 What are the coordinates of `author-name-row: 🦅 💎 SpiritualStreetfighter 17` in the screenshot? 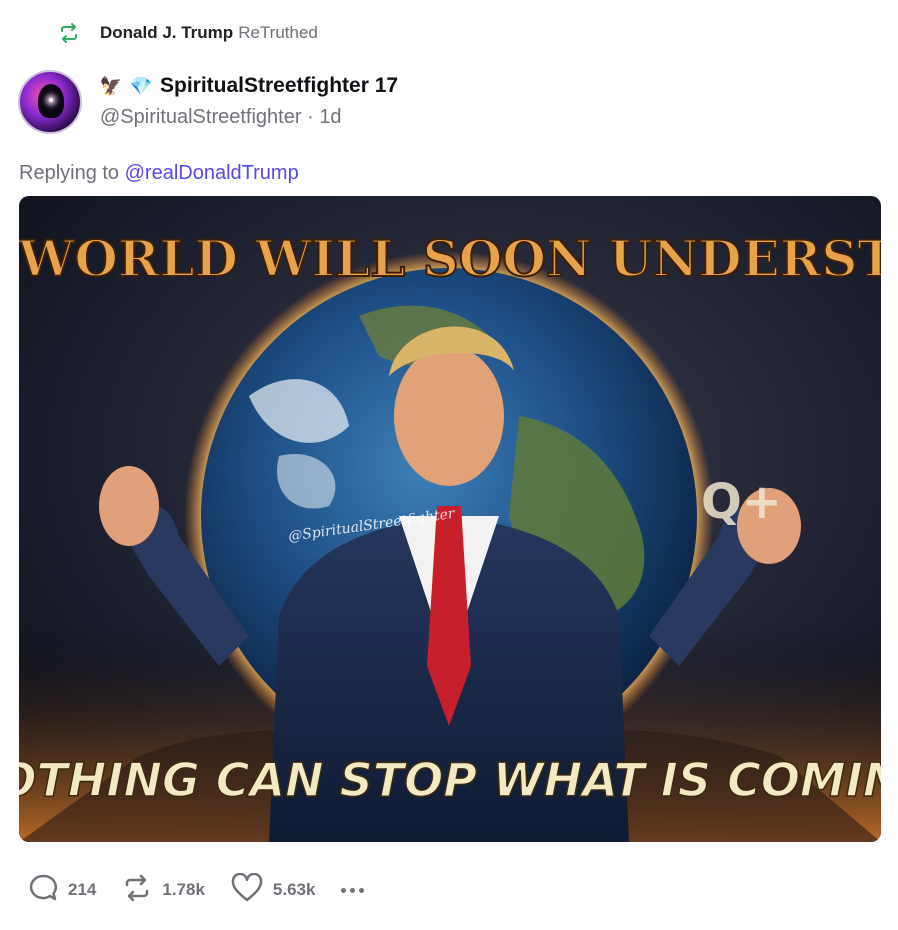 It's located at (249, 86).